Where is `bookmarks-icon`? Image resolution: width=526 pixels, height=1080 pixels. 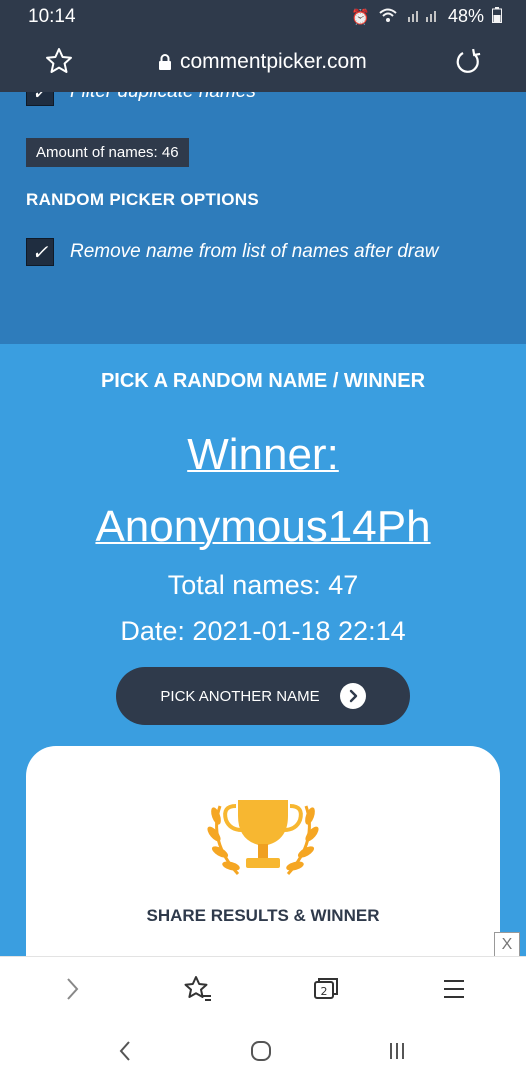 bookmarks-icon is located at coordinates (198, 989).